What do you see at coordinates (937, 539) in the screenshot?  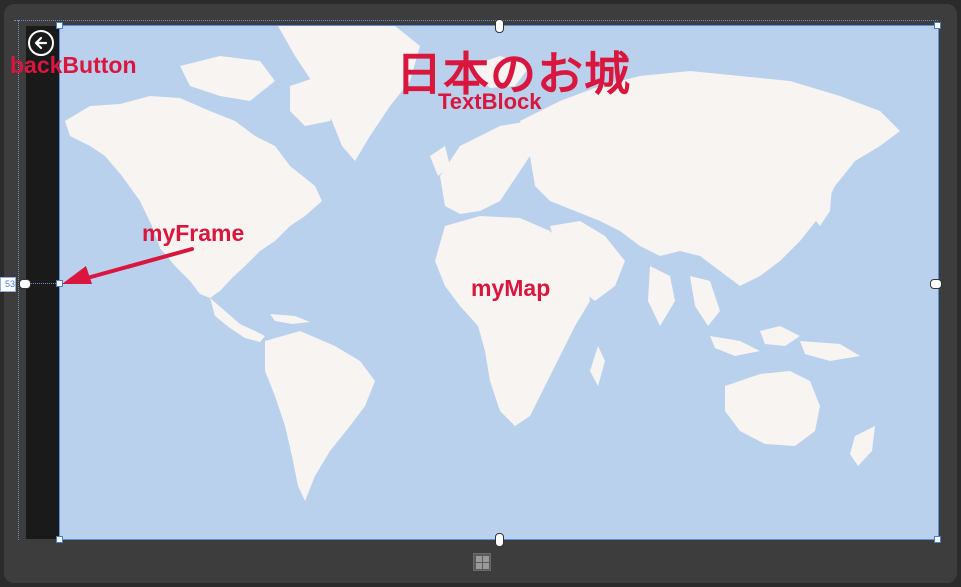 I see `resize-handle-bottom-right` at bounding box center [937, 539].